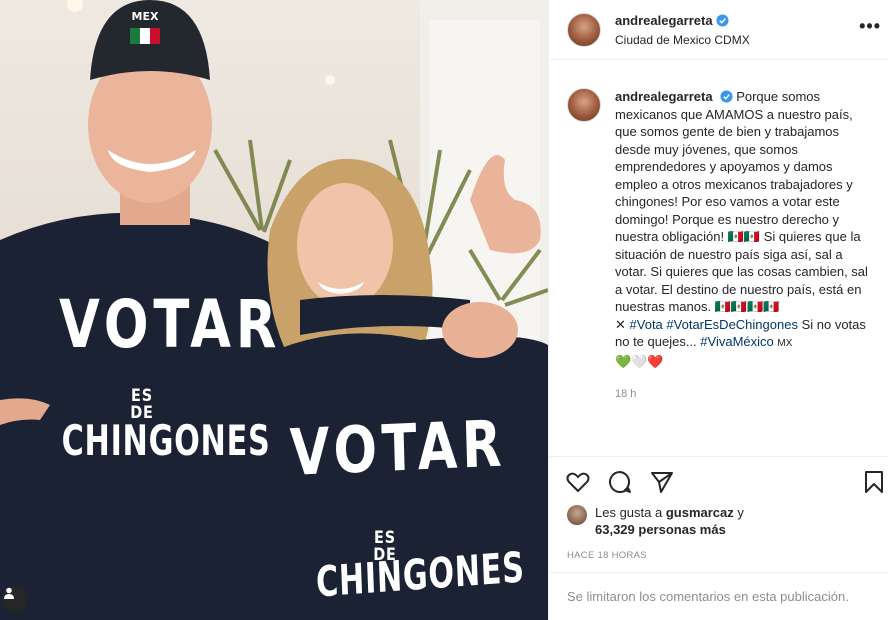 The width and height of the screenshot is (888, 620). What do you see at coordinates (15, 599) in the screenshot?
I see `user-tag-button` at bounding box center [15, 599].